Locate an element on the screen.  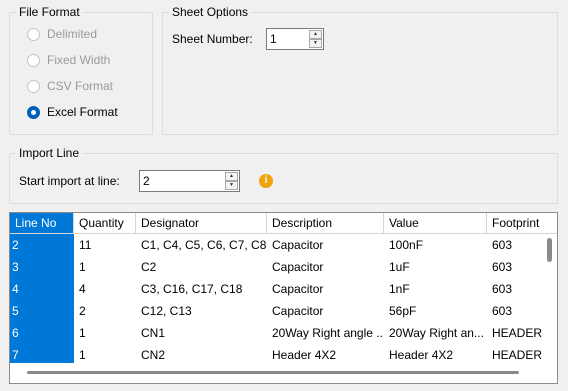
radio-excel-format-circle is located at coordinates (33, 112).